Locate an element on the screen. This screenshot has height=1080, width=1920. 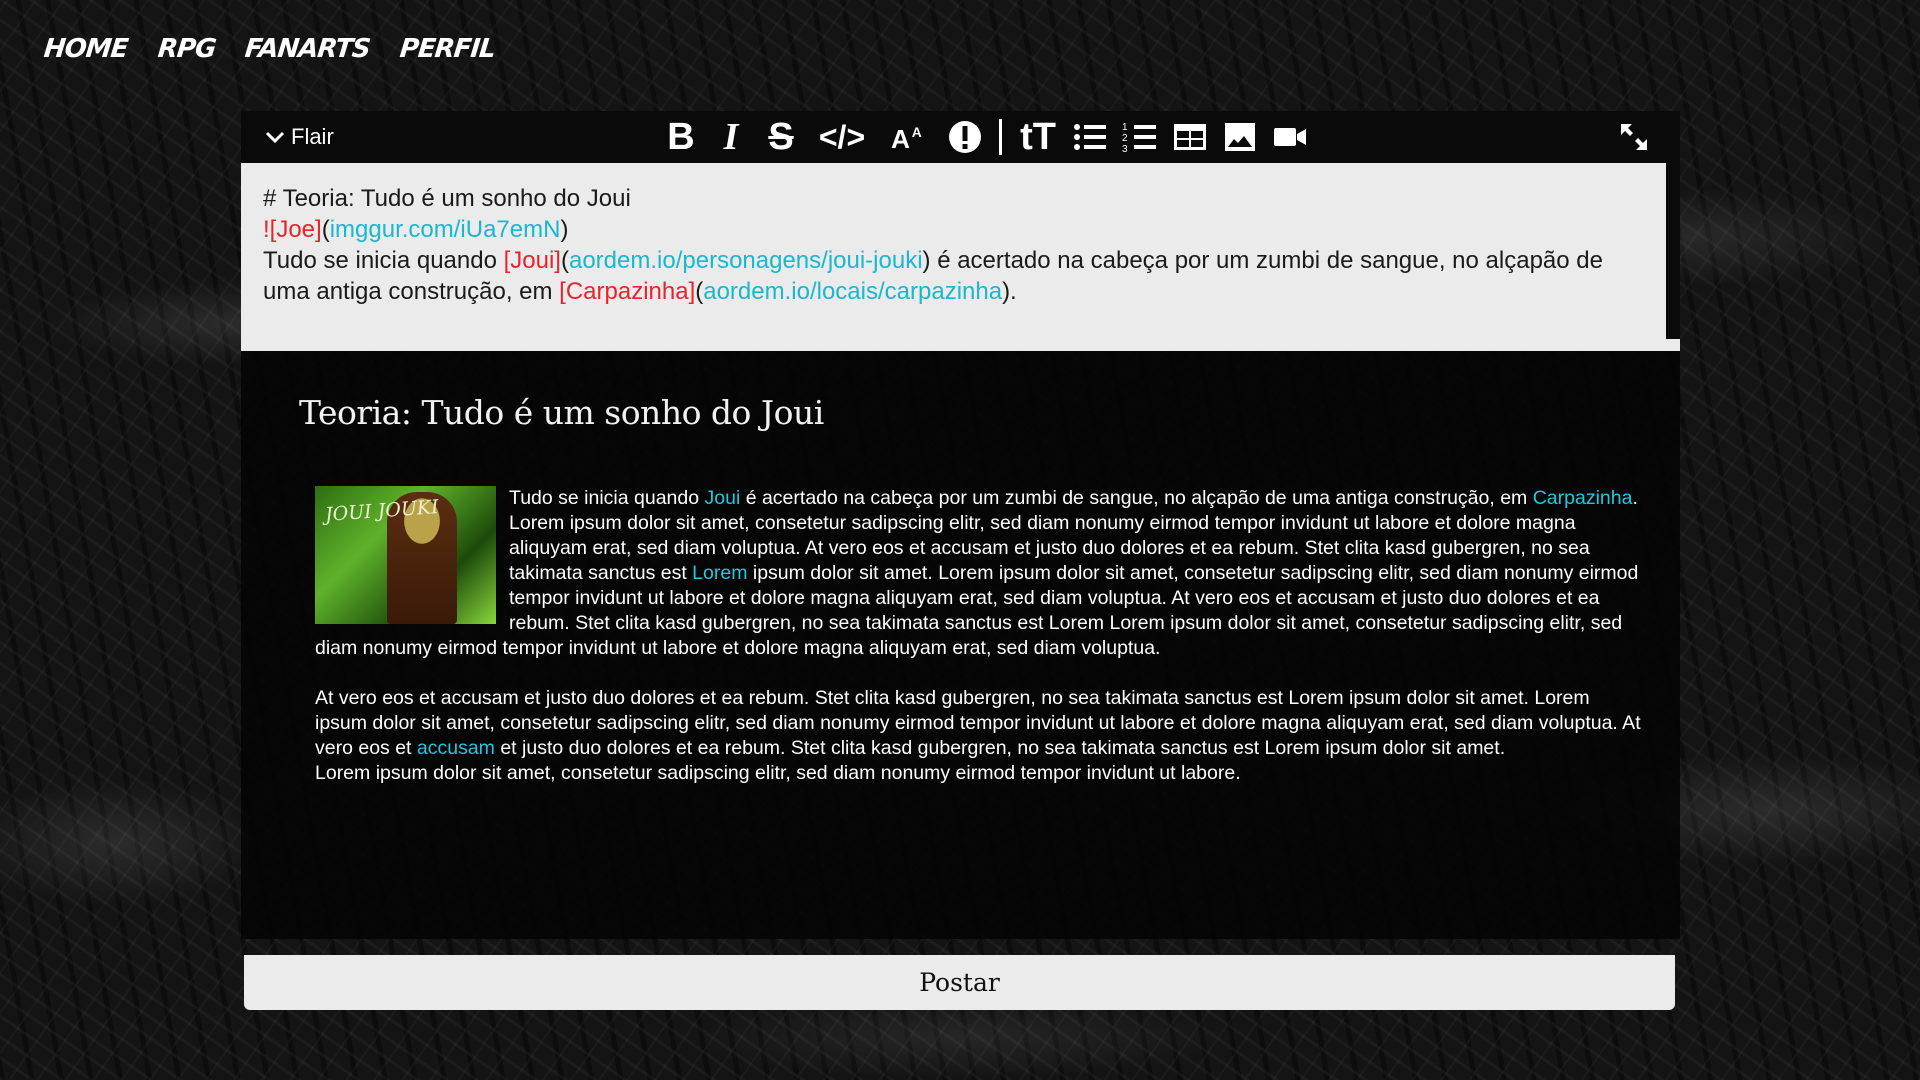
source-link-url: aordem.io/locais/carpazinha is located at coordinates (853, 291).